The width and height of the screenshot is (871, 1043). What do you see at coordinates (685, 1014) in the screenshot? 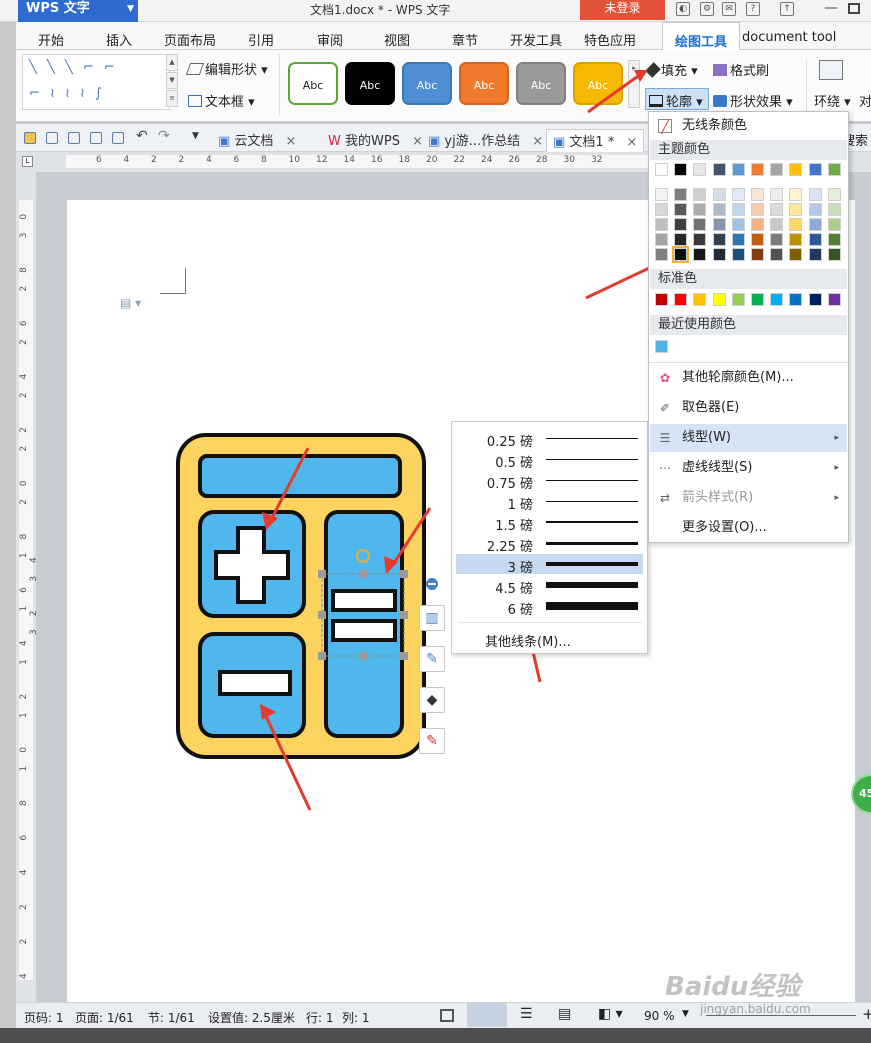
I see `zoom-dropdown-icon: ▼` at bounding box center [685, 1014].